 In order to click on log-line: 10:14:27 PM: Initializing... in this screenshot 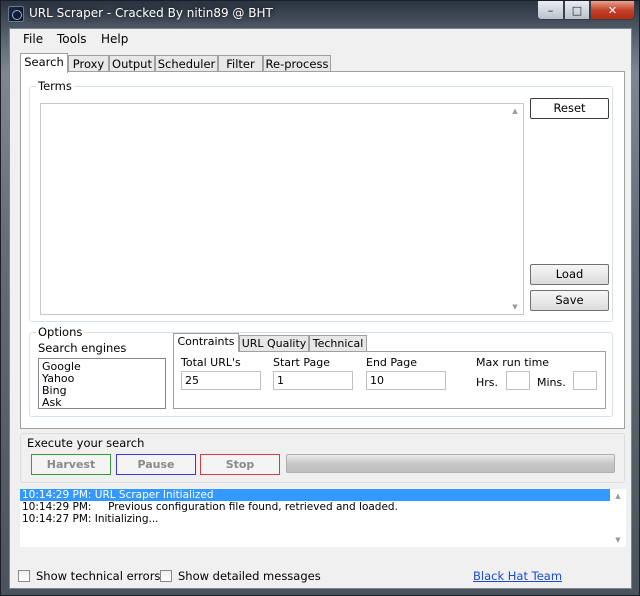, I will do `click(315, 519)`.